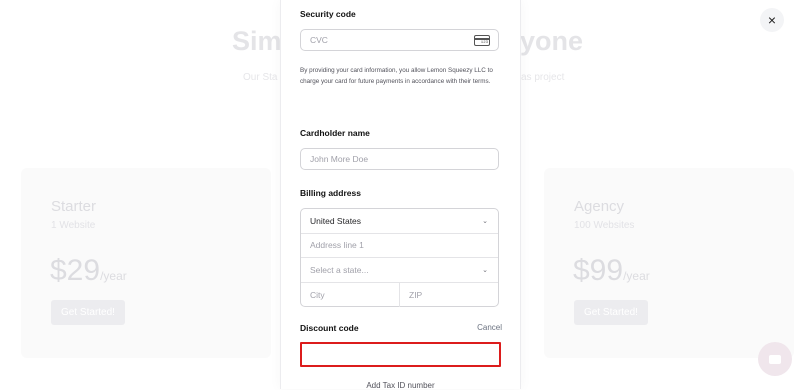 The height and width of the screenshot is (390, 800). I want to click on discount-code-field, so click(400, 354).